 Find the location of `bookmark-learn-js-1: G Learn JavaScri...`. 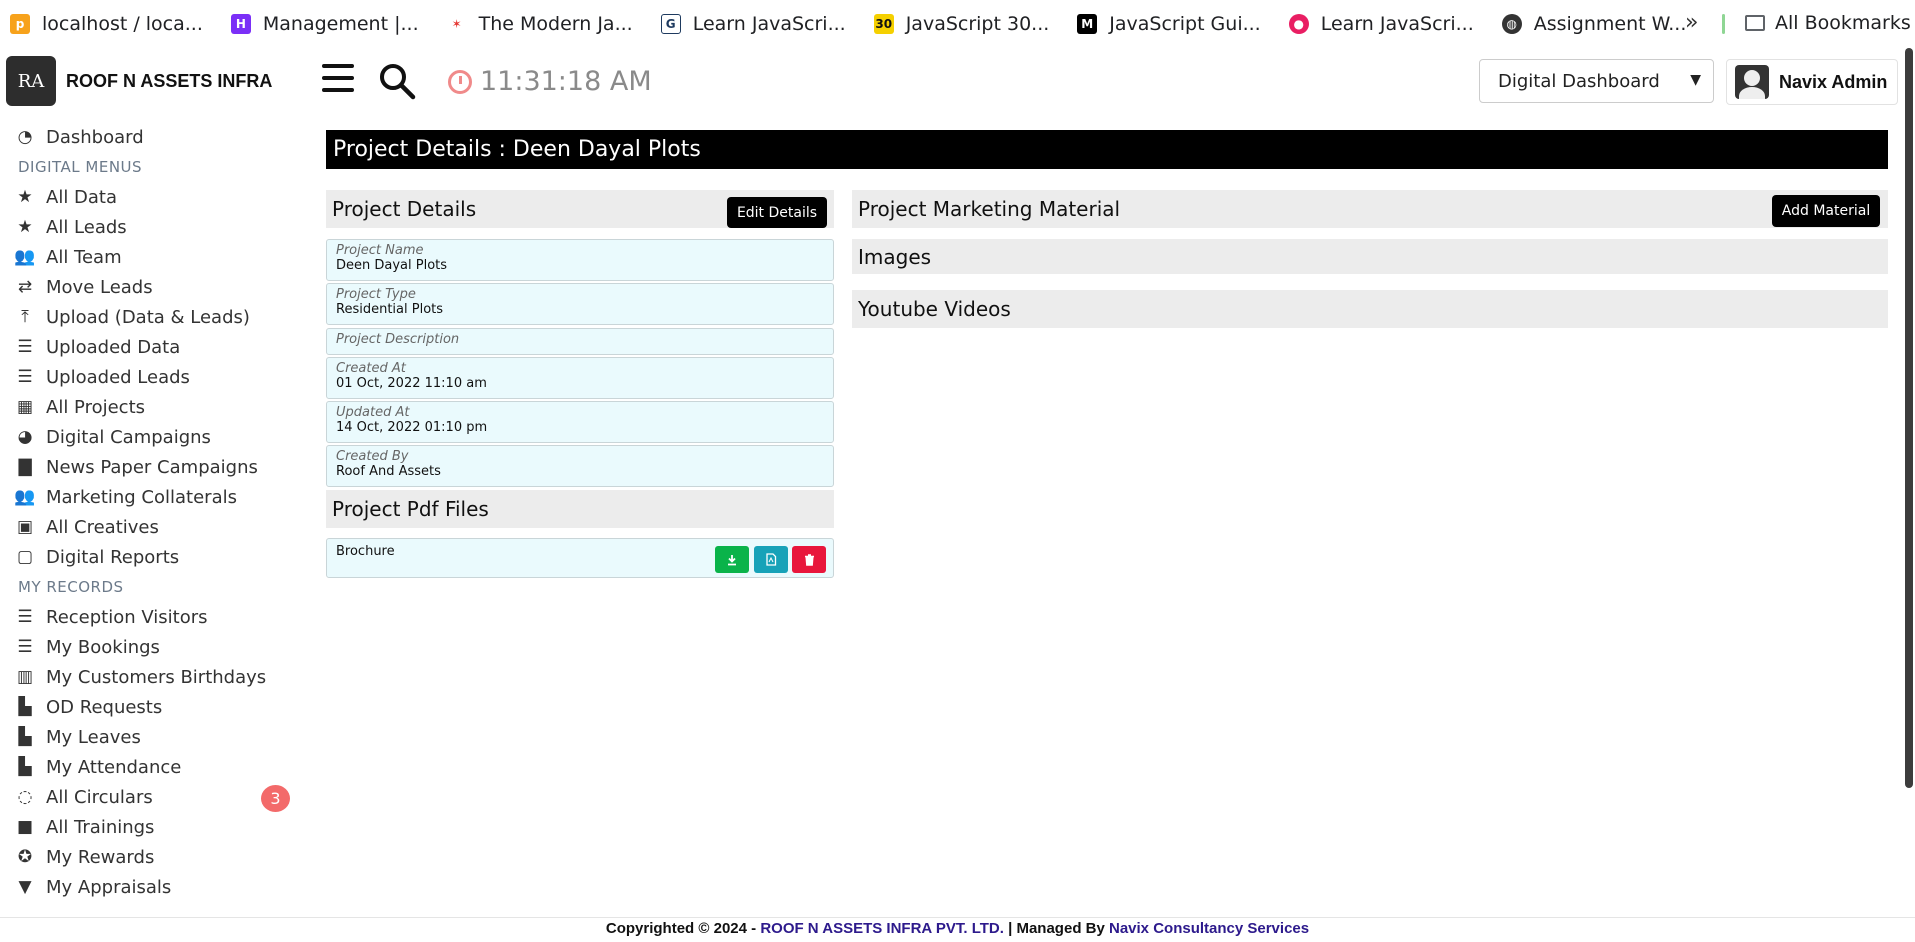

bookmark-learn-js-1: G Learn JavaScri... is located at coordinates (753, 24).